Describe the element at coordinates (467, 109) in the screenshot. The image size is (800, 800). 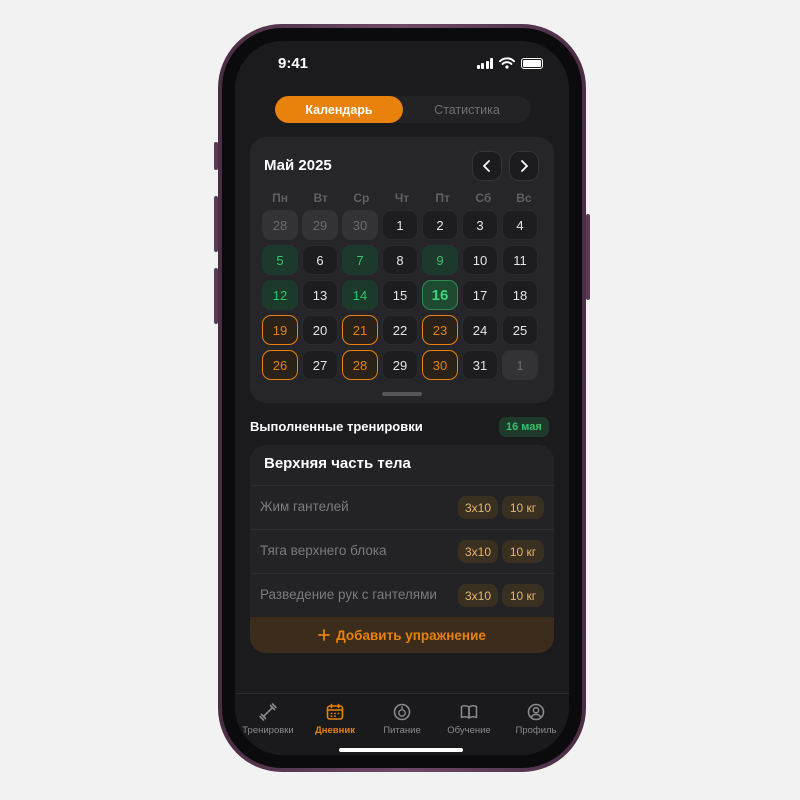
I see `tab-statistics: Статистика` at that location.